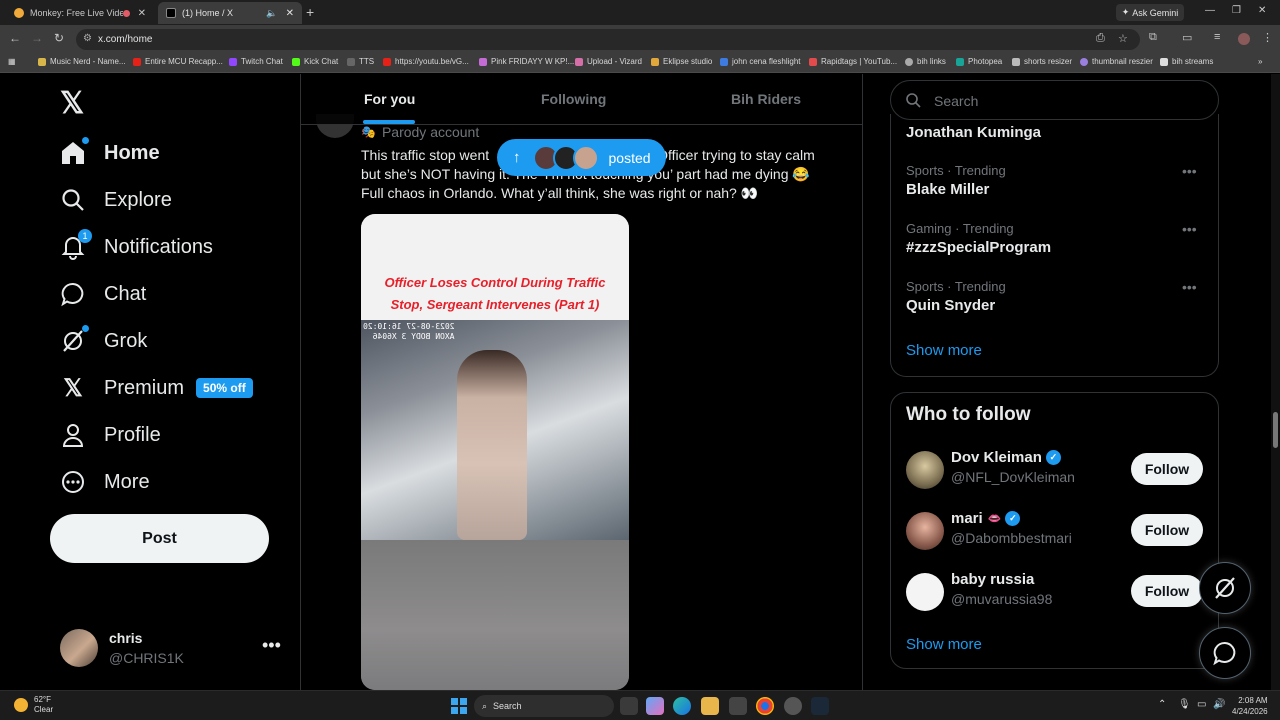 Image resolution: width=1280 pixels, height=720 pixels. What do you see at coordinates (1225, 588) in the screenshot?
I see `grok-fab-button` at bounding box center [1225, 588].